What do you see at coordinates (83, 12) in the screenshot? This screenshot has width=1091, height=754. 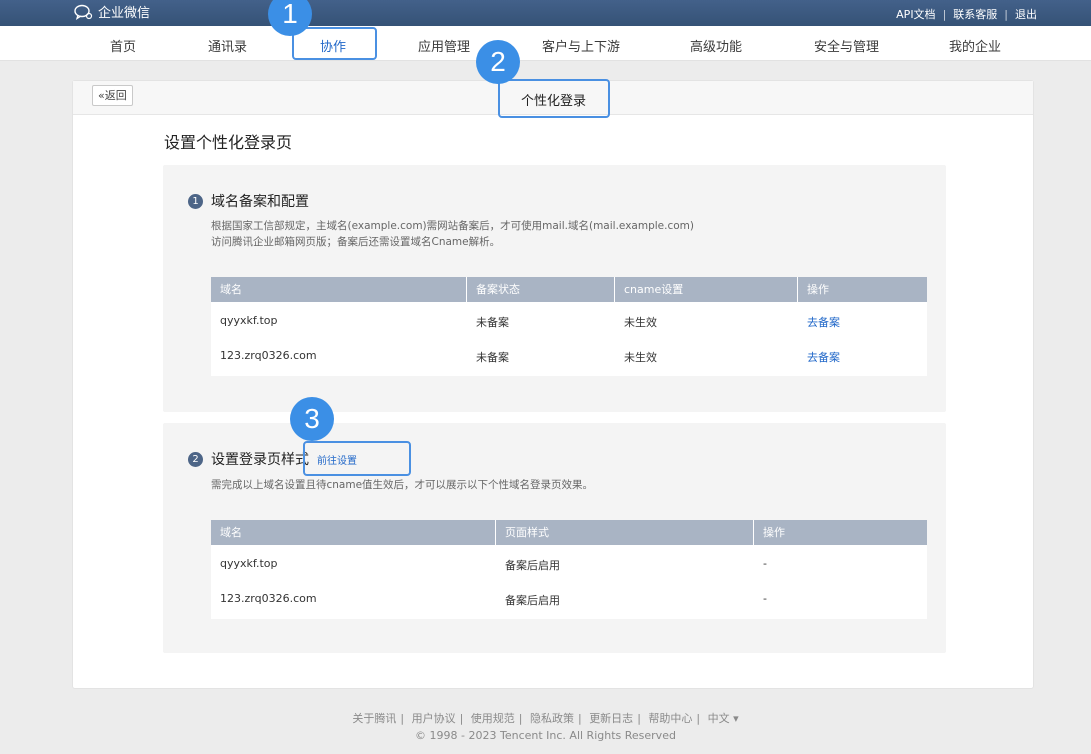 I see `wecom-logo-icon` at bounding box center [83, 12].